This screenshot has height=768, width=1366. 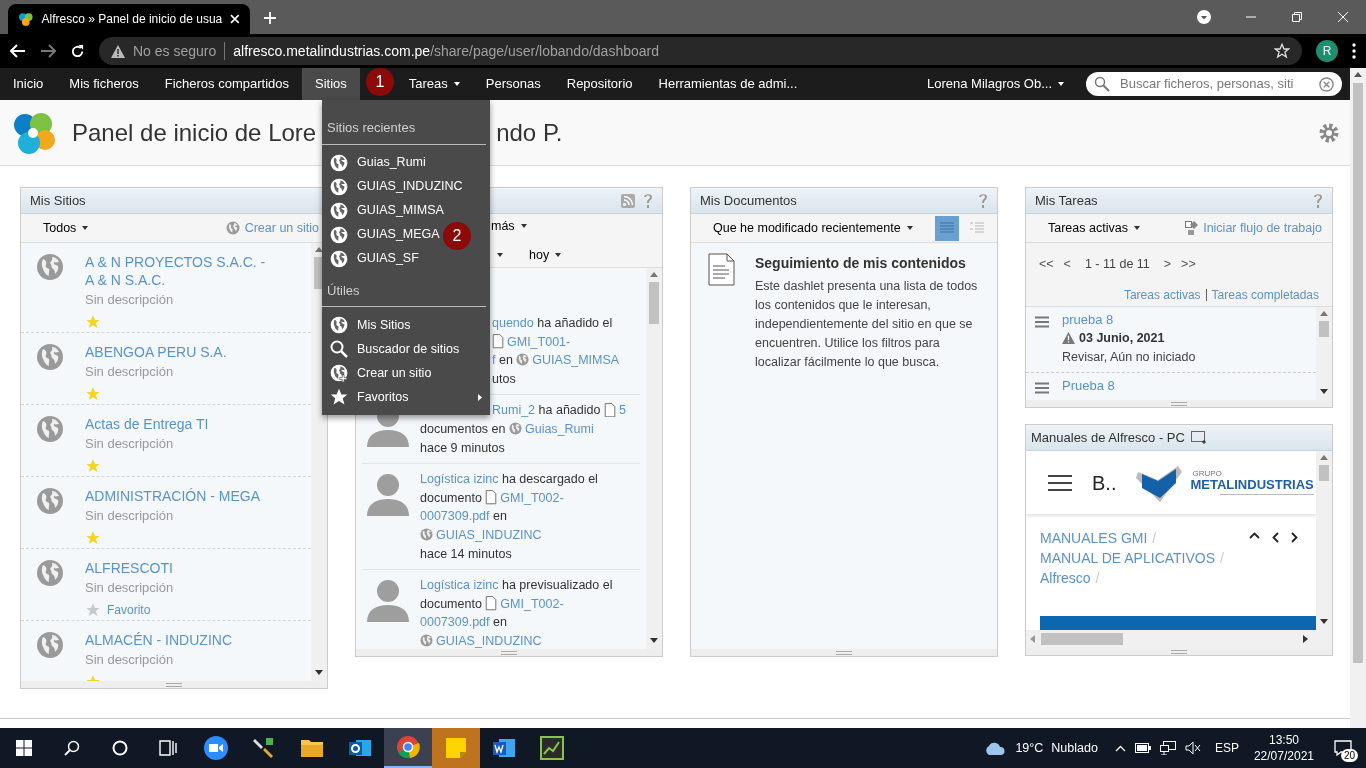 I want to click on page-scrollbar, so click(x=1358, y=398).